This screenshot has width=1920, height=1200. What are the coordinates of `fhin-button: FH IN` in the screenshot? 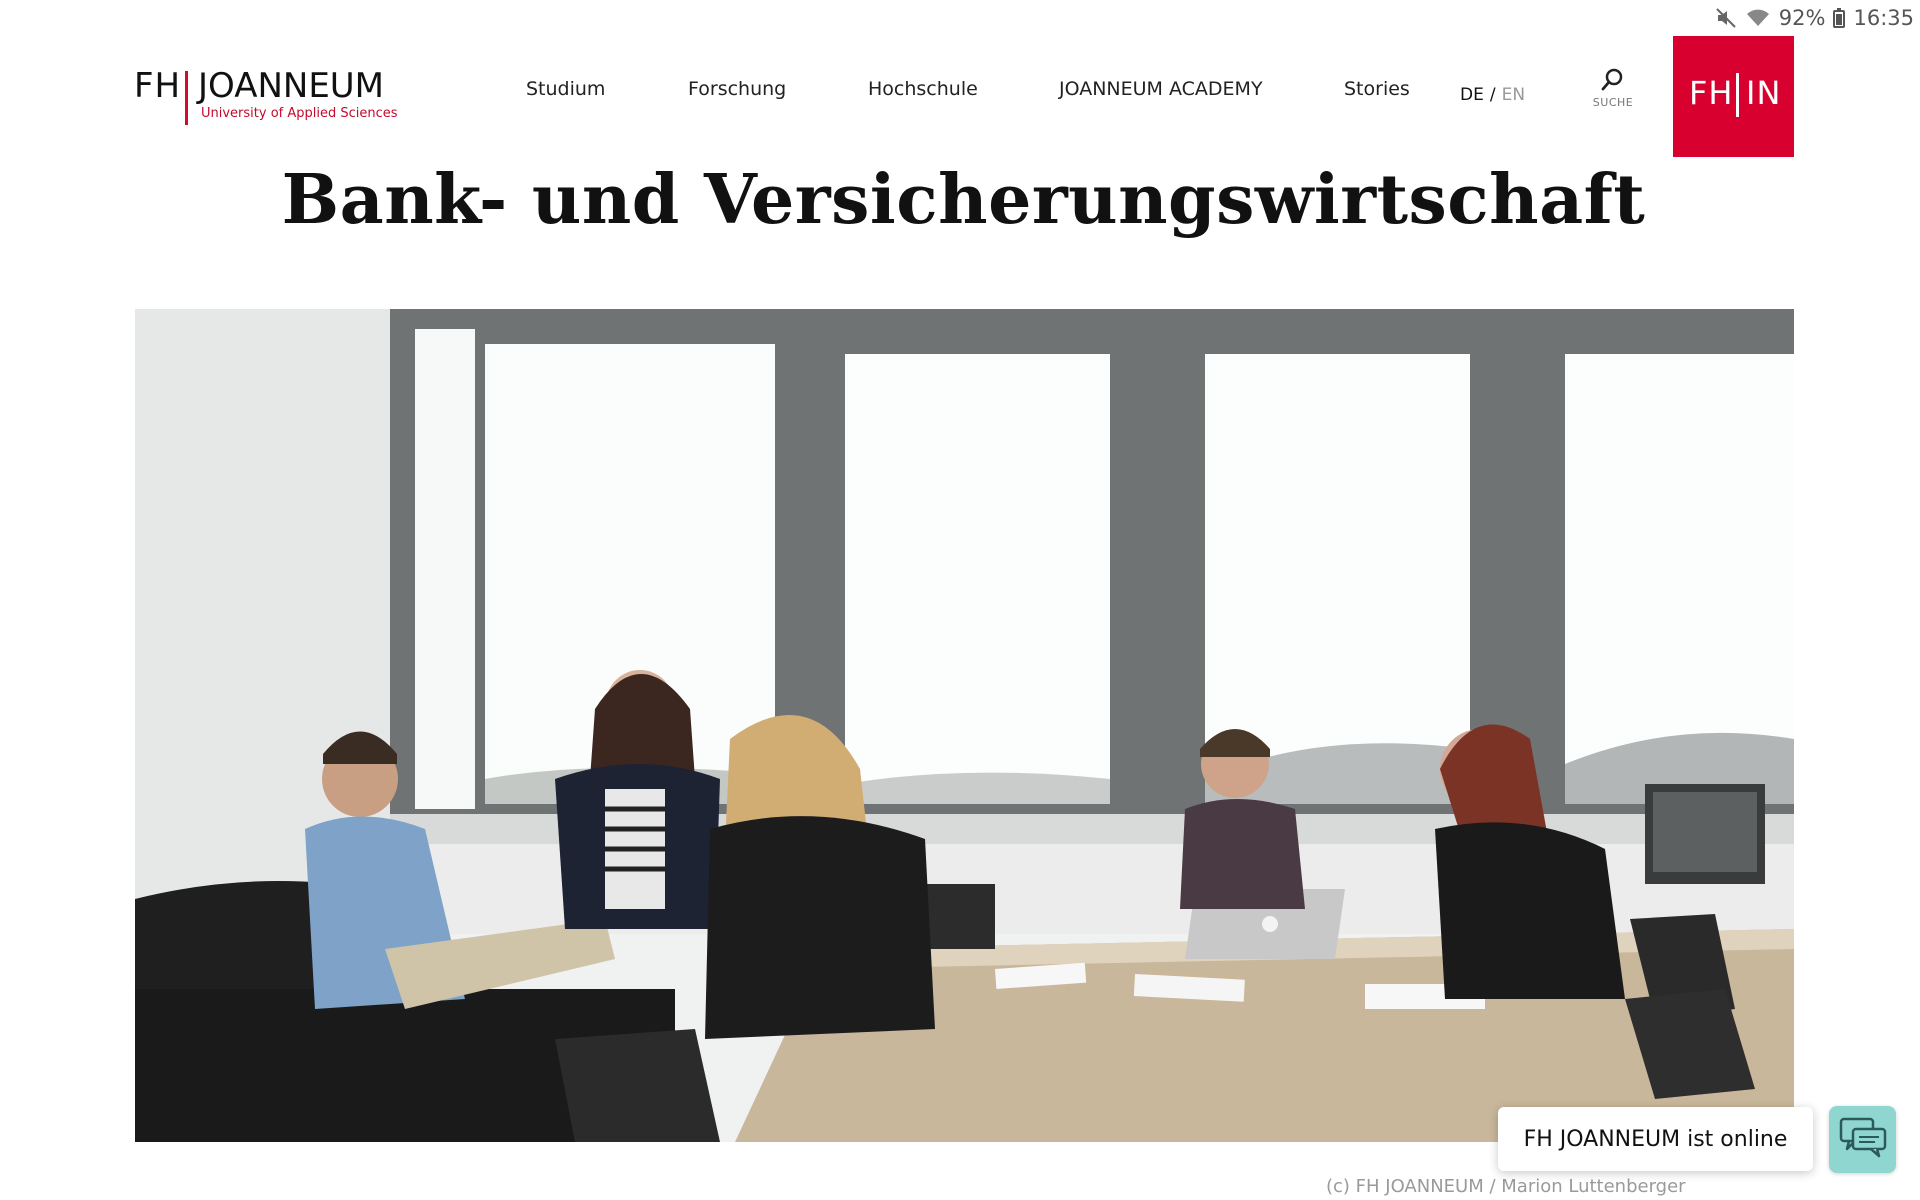 It's located at (1733, 96).